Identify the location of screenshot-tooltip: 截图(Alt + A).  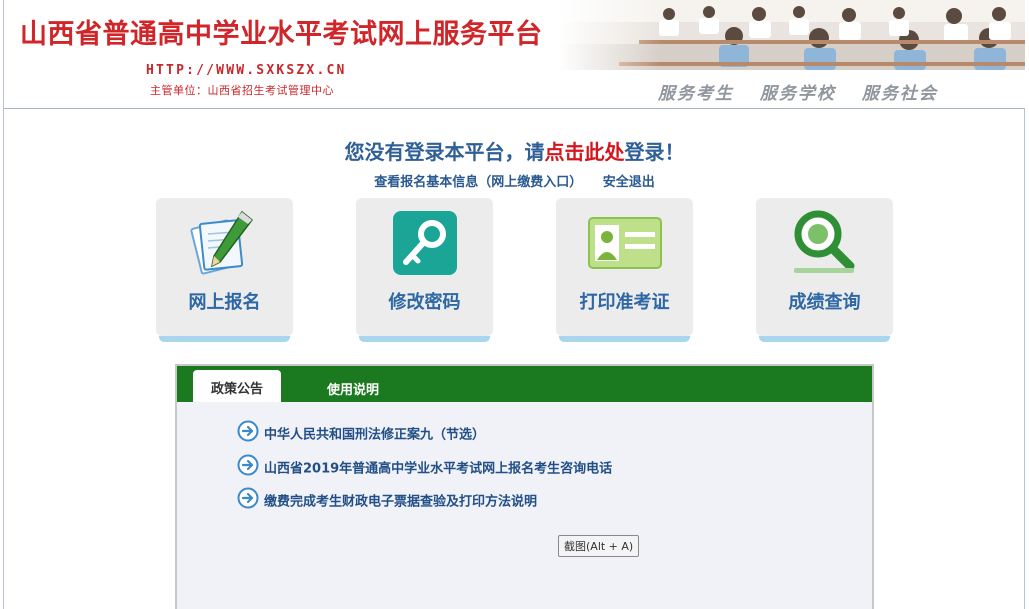
(599, 546).